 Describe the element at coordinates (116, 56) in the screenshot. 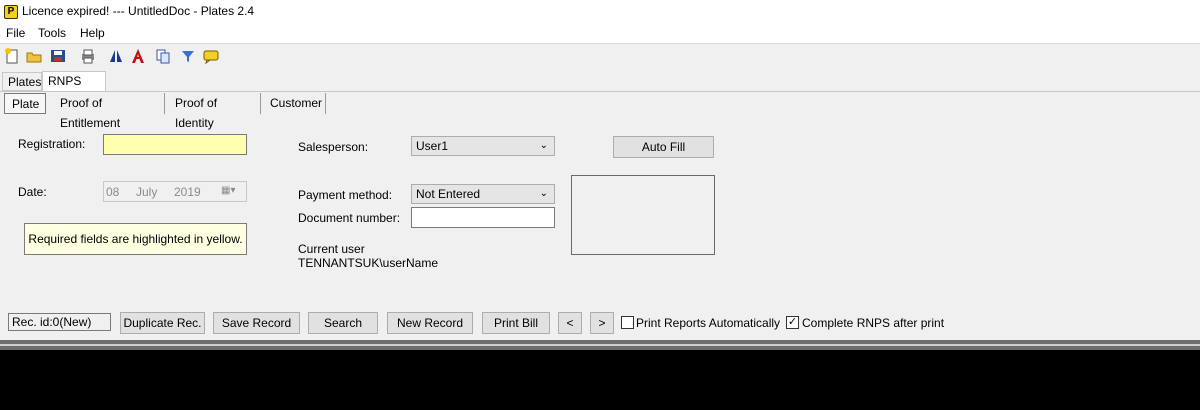

I see `compare-icon` at that location.